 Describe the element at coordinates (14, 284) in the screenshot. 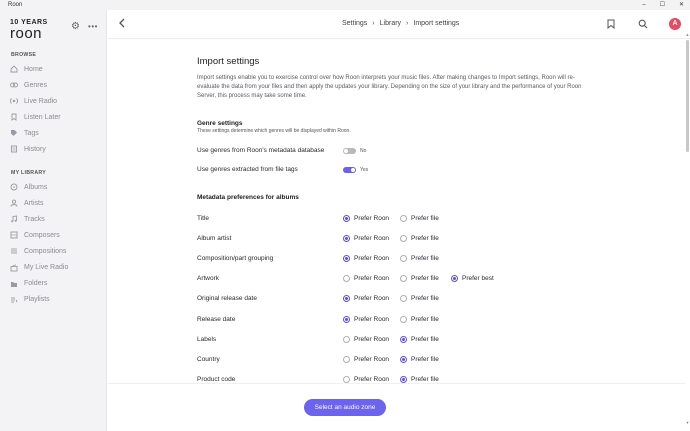

I see `folder-icon` at that location.